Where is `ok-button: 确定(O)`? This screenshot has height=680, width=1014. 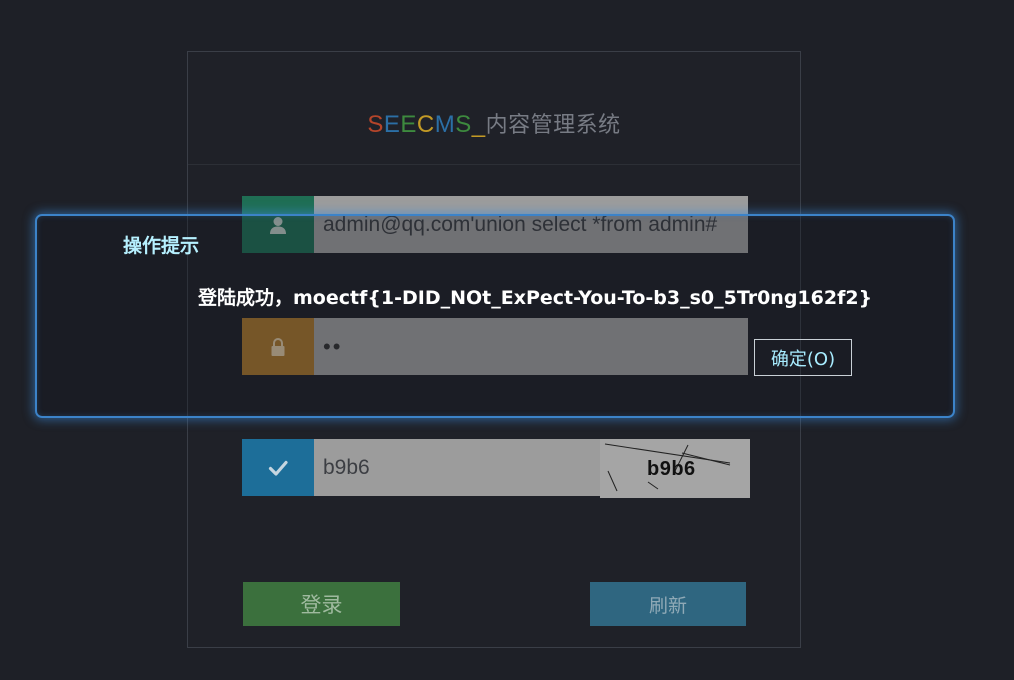 ok-button: 确定(O) is located at coordinates (803, 357).